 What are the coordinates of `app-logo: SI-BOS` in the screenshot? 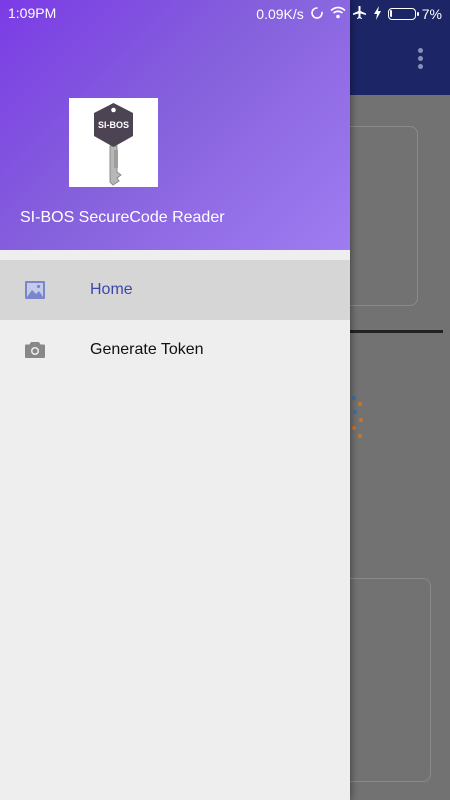 It's located at (113, 142).